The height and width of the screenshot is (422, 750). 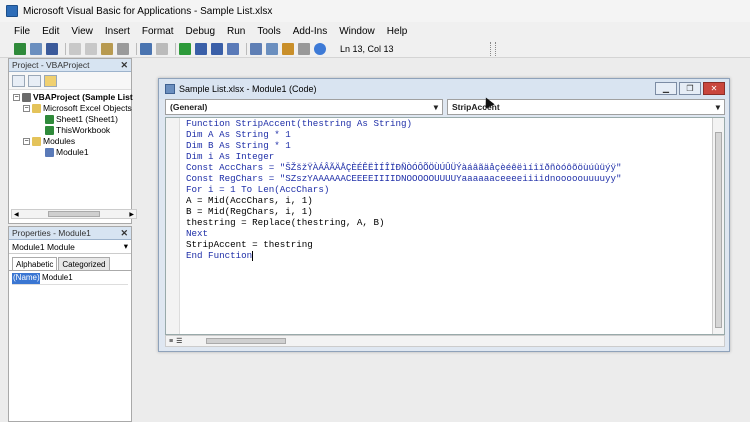 What do you see at coordinates (77, 108) in the screenshot?
I see `tree-node-excel-objects: − Microsoft Excel Objects` at bounding box center [77, 108].